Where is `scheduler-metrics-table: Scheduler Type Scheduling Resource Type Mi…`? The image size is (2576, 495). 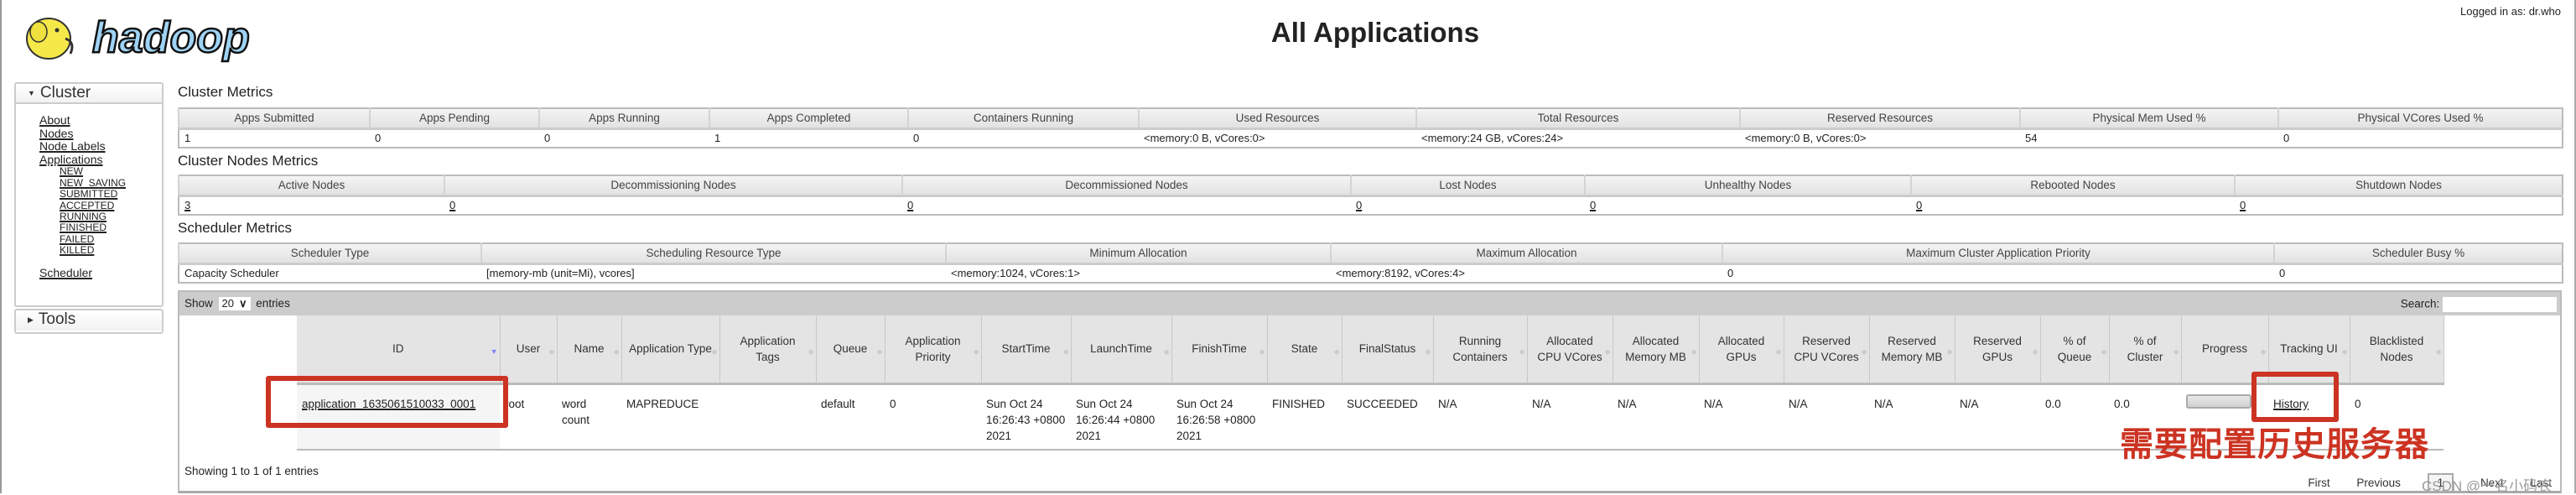
scheduler-metrics-table: Scheduler Type Scheduling Resource Type Mi… is located at coordinates (1370, 263).